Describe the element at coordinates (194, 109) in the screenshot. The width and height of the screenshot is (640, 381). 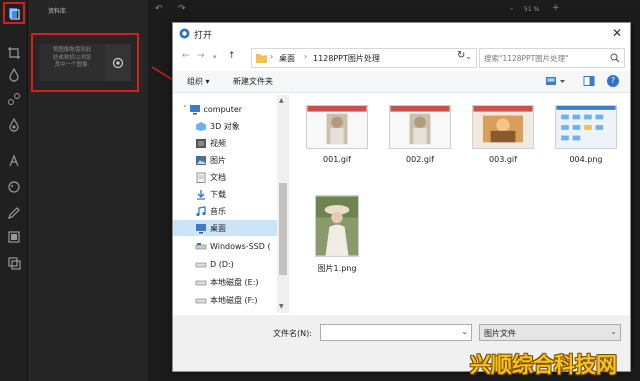
I see `computer-icon` at that location.